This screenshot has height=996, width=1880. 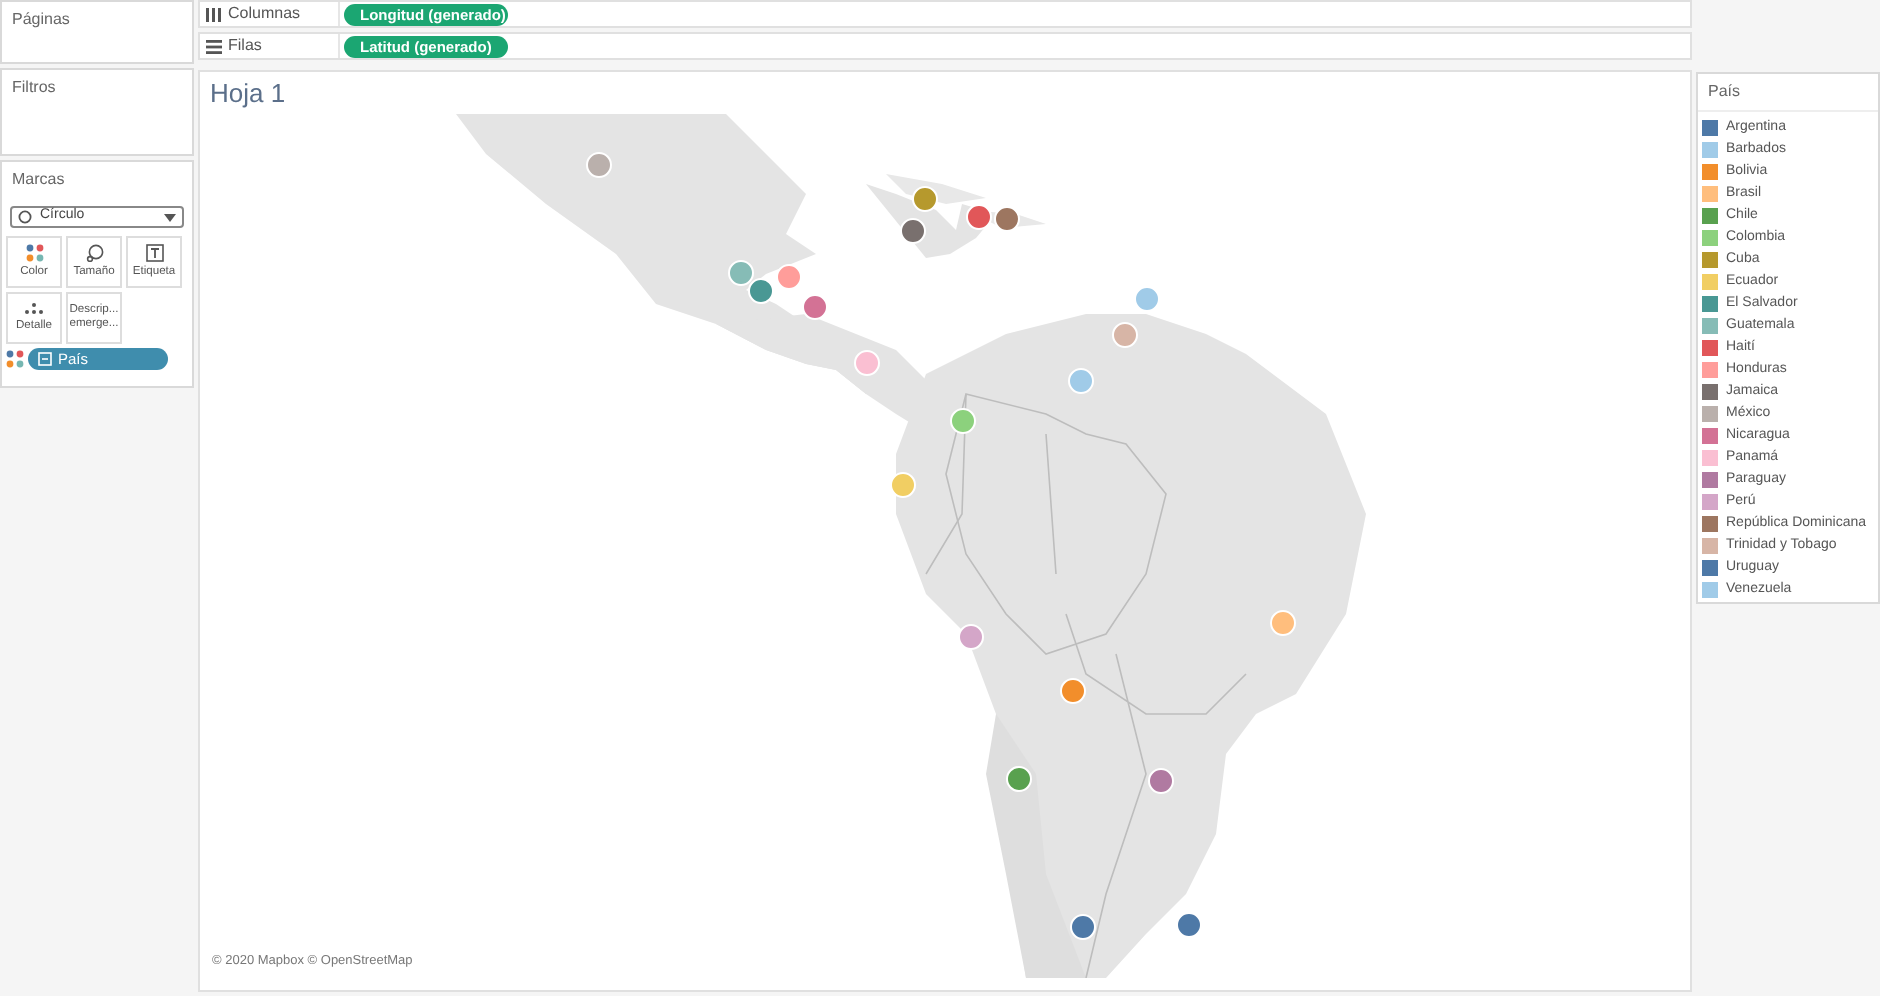 What do you see at coordinates (34, 309) in the screenshot?
I see `detail-dots-icon` at bounding box center [34, 309].